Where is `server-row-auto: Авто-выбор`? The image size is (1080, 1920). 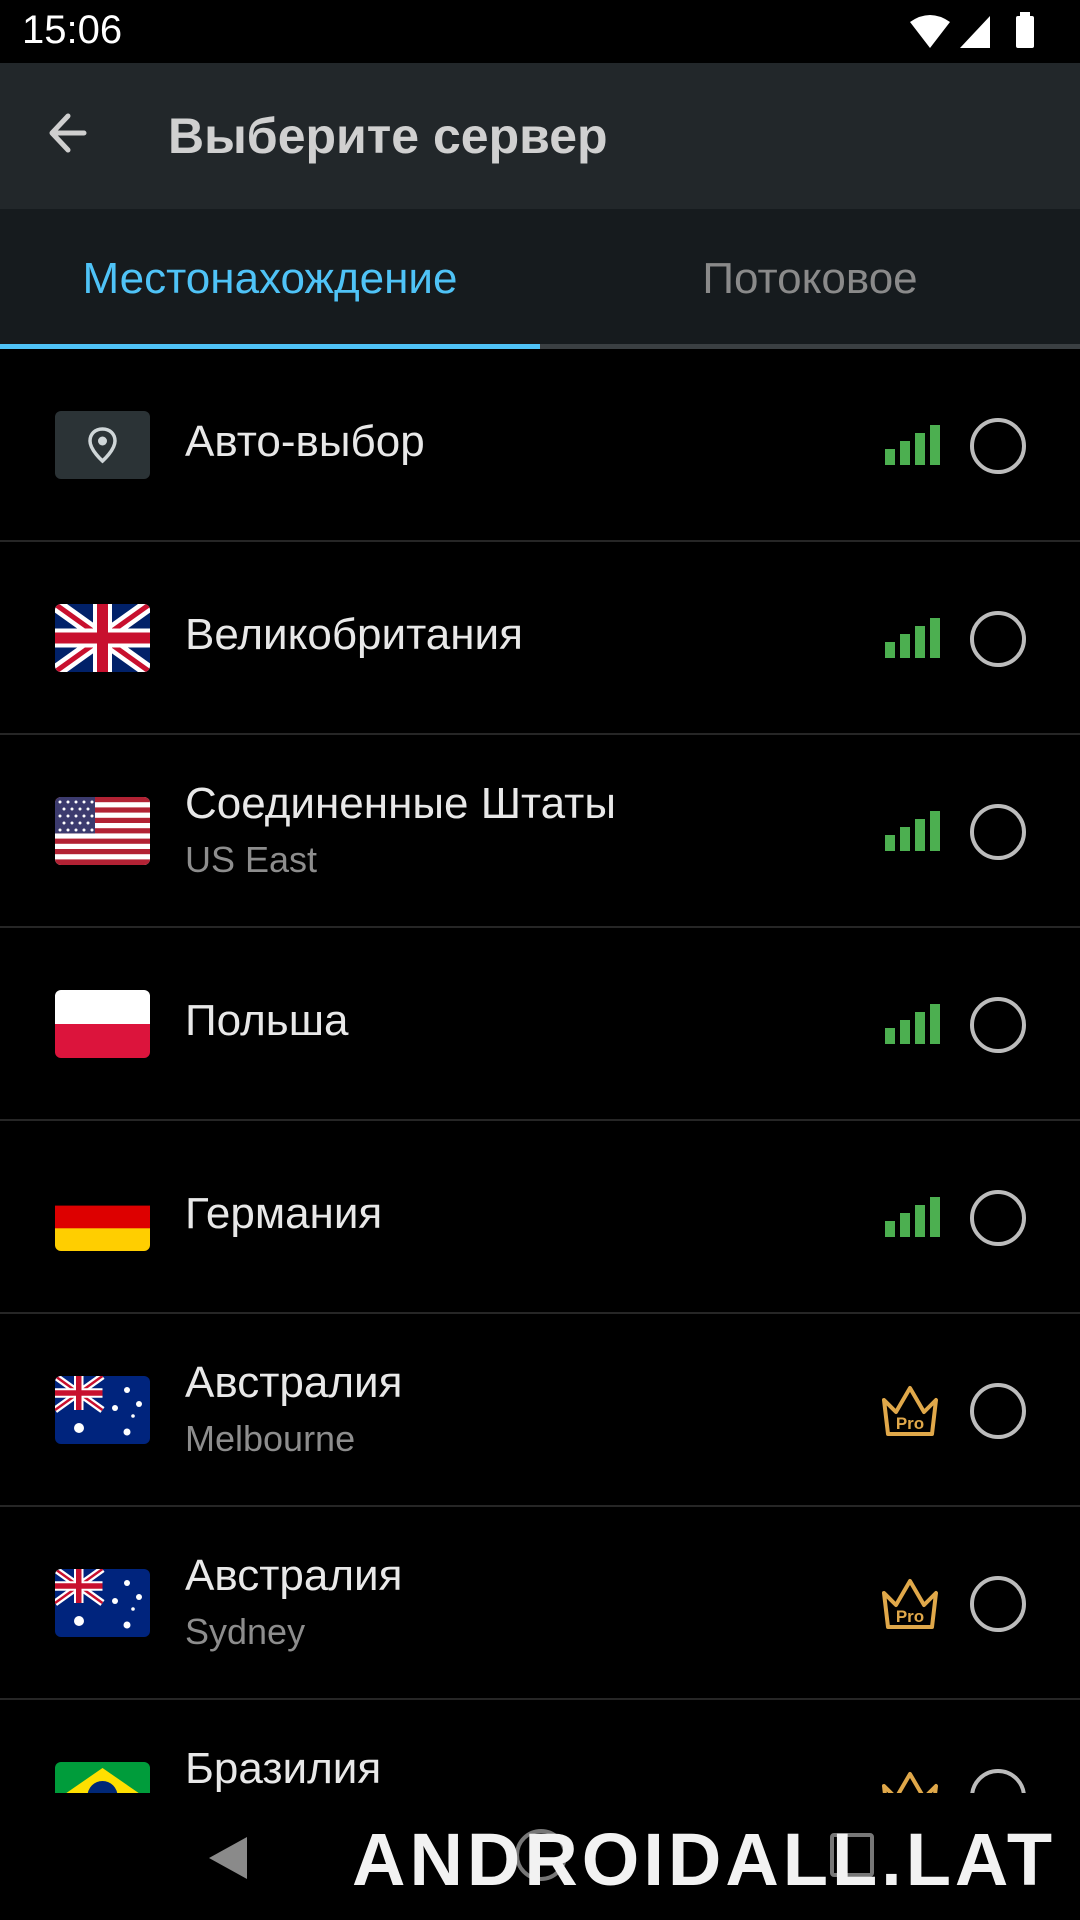
server-row-auto: Авто-выбор is located at coordinates (540, 445).